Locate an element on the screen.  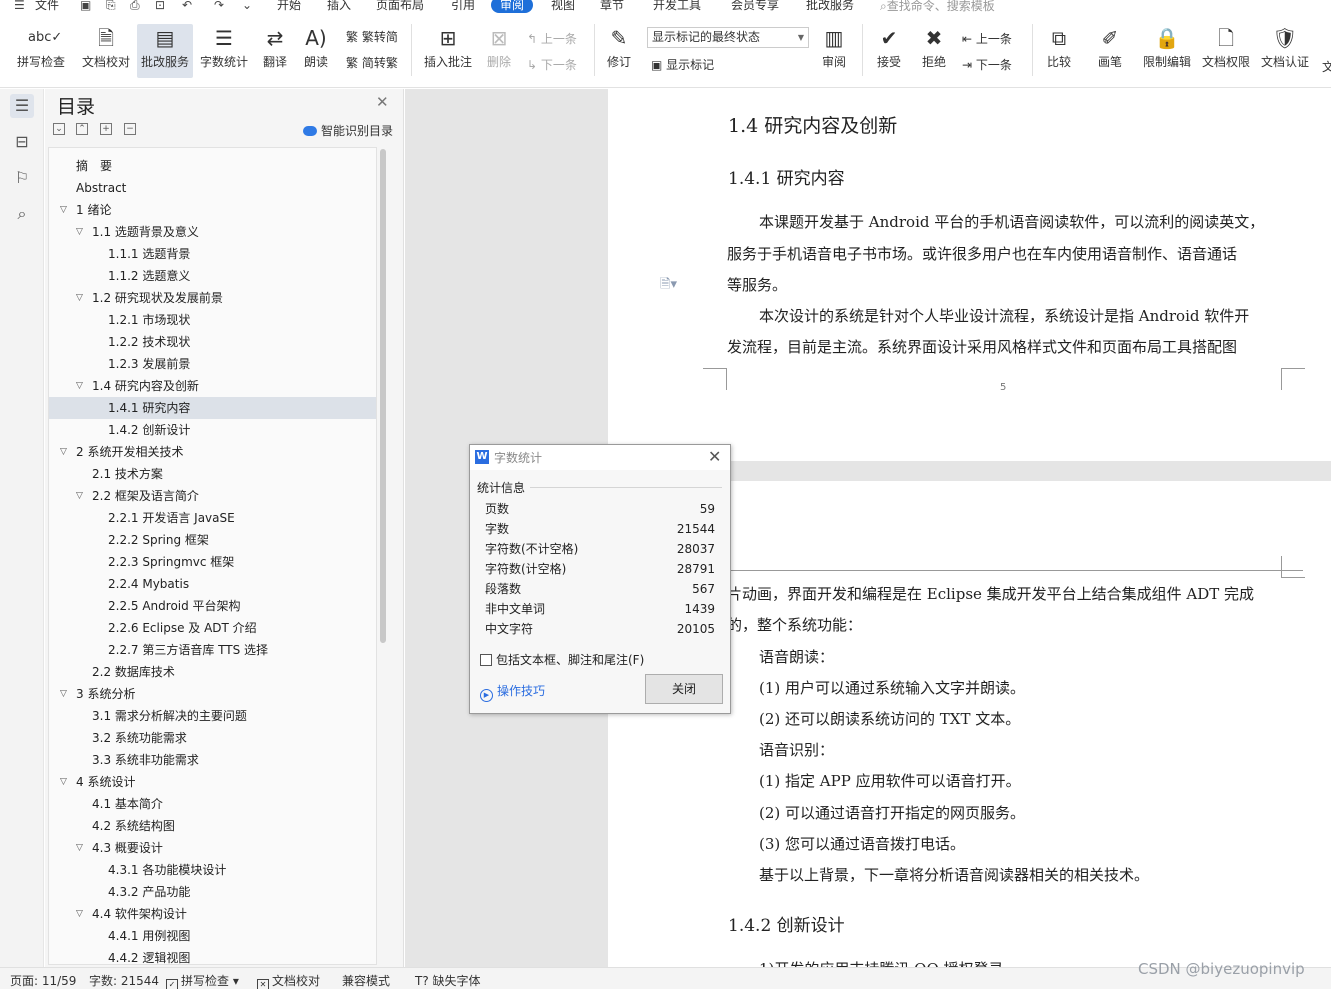
more-ribbon-button: 文 is located at coordinates (1326, 67).